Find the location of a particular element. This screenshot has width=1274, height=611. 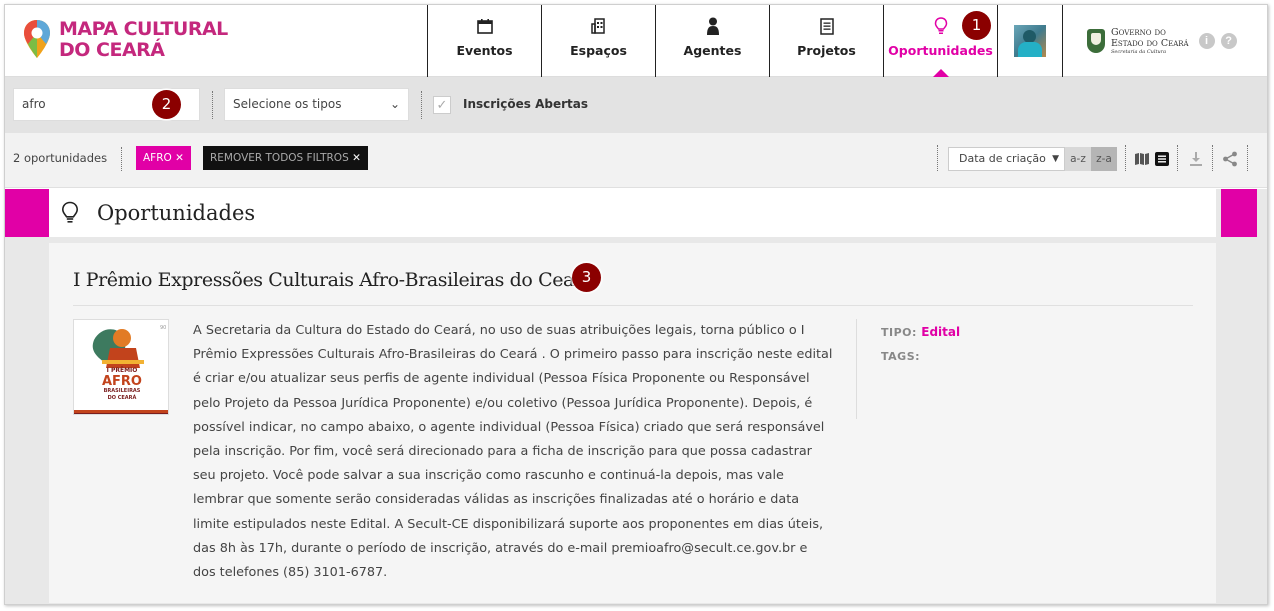

state-crest-icon is located at coordinates (1096, 41).